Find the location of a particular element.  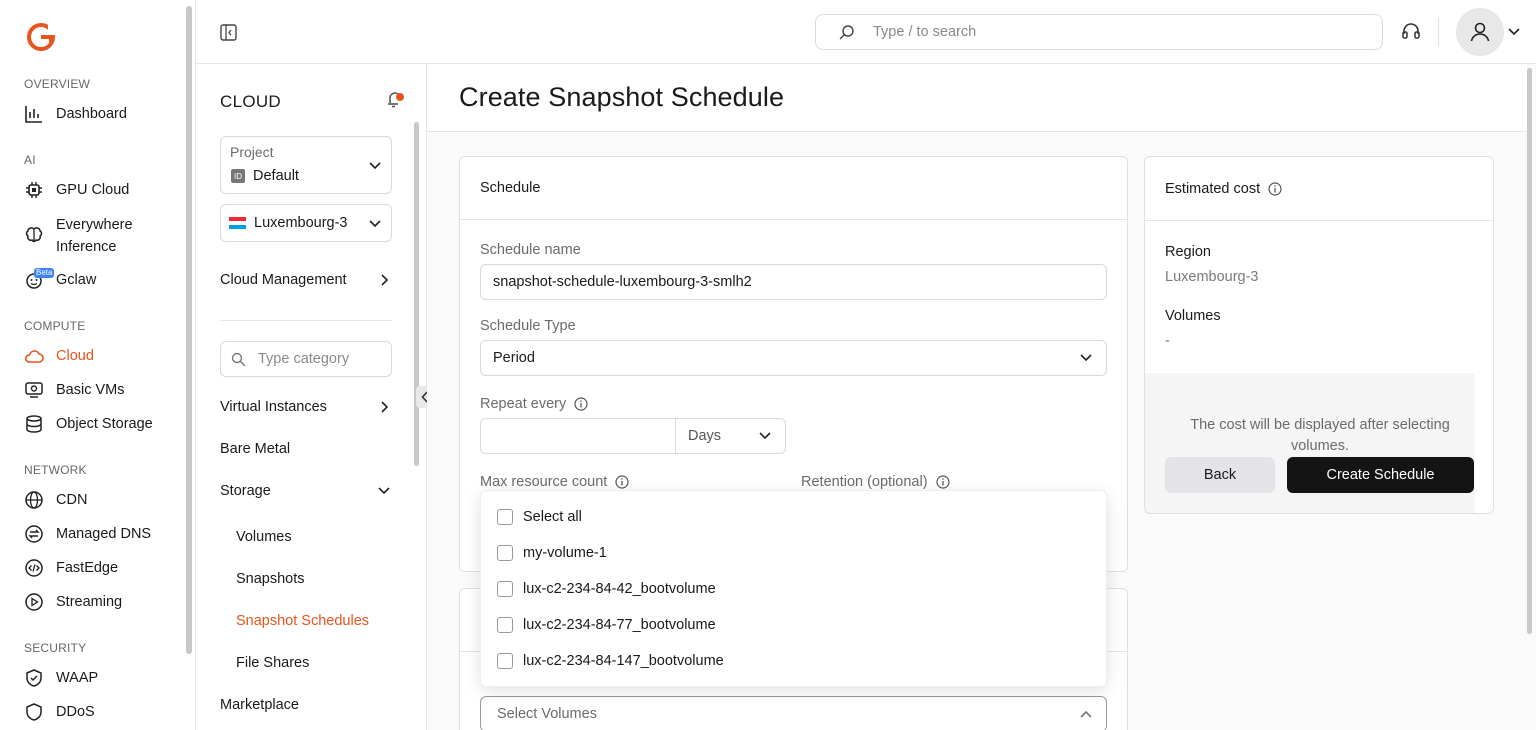

select-volumes-placeholder: Select Volumes is located at coordinates (547, 714).